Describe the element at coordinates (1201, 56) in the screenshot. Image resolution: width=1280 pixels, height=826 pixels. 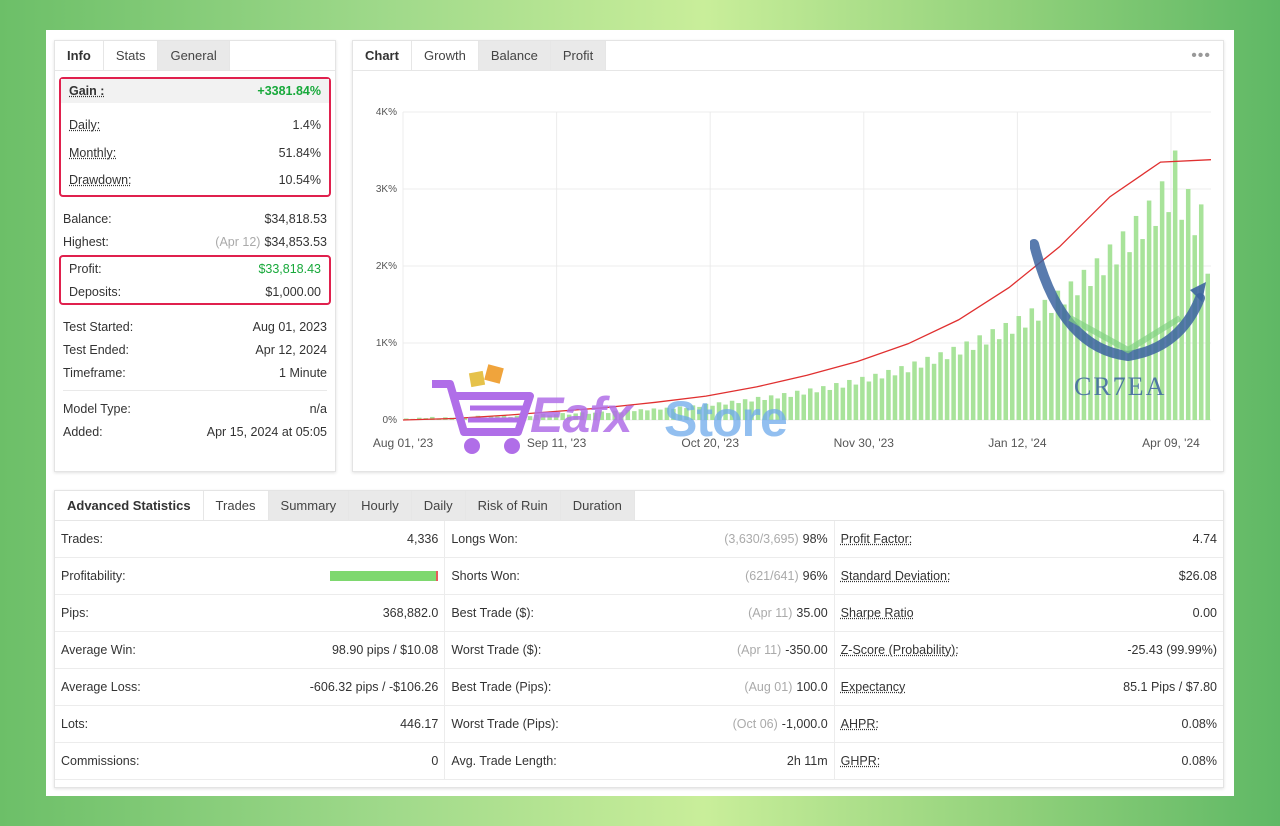
I see `more-options-icon: •••` at that location.